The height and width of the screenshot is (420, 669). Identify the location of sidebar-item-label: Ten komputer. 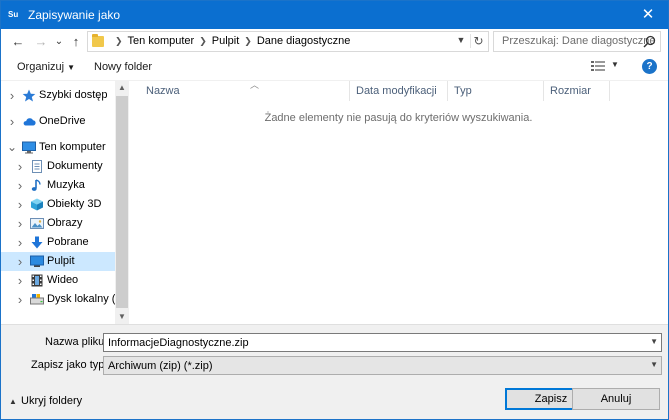
(72, 147).